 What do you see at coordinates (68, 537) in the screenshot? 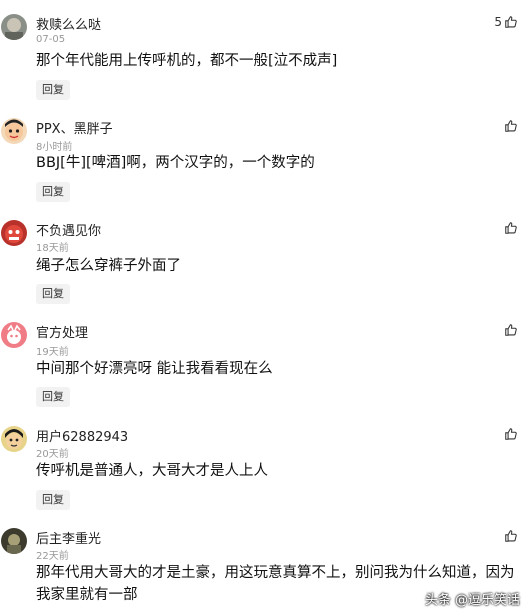
I see `username: 后主李重光` at bounding box center [68, 537].